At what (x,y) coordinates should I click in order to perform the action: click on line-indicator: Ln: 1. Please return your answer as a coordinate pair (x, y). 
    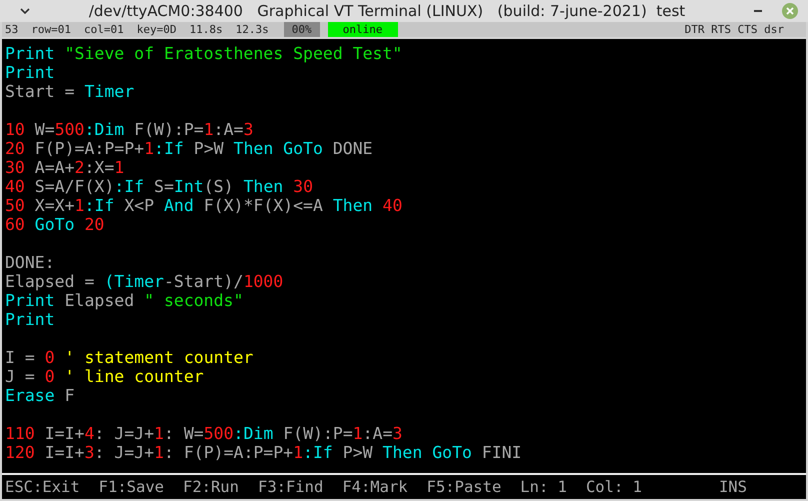
    Looking at the image, I should click on (543, 487).